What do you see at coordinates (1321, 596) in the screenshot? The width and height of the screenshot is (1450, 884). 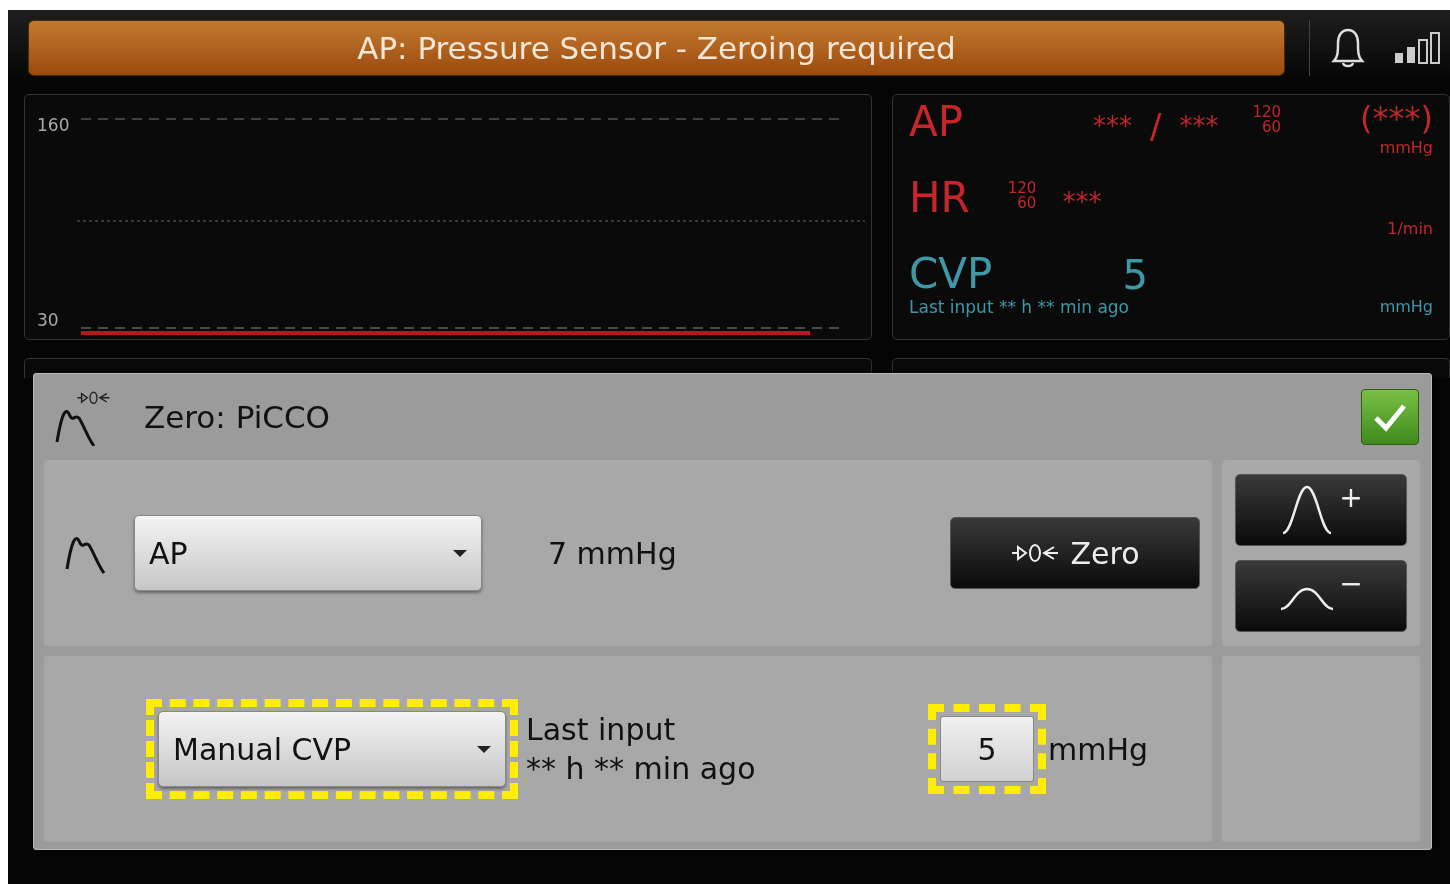 I see `scale-button: −` at bounding box center [1321, 596].